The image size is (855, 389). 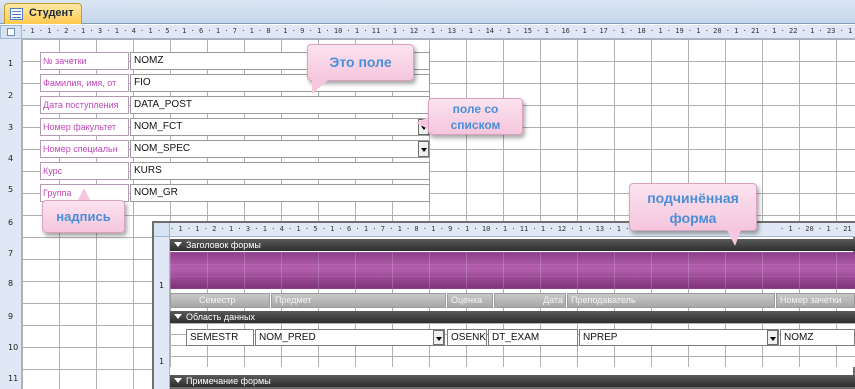 What do you see at coordinates (11, 127) in the screenshot?
I see `ruler-mark: 3` at bounding box center [11, 127].